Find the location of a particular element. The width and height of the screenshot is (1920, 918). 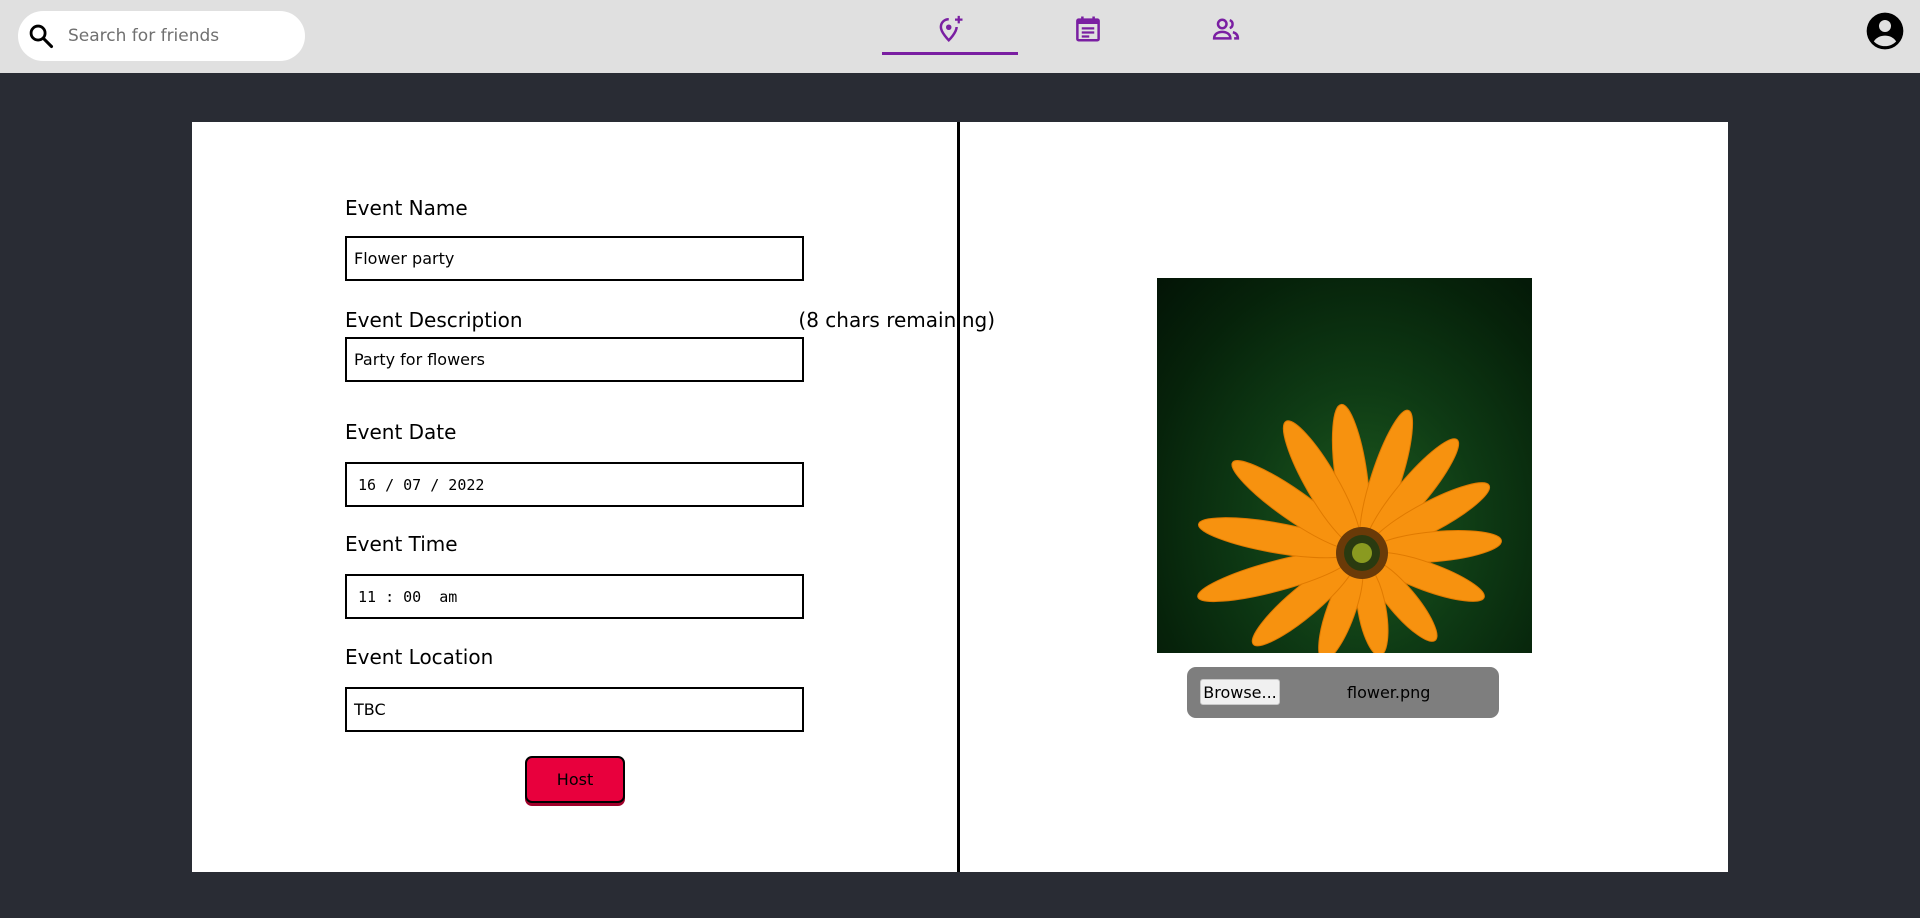

location-plus-icon is located at coordinates (951, 28).